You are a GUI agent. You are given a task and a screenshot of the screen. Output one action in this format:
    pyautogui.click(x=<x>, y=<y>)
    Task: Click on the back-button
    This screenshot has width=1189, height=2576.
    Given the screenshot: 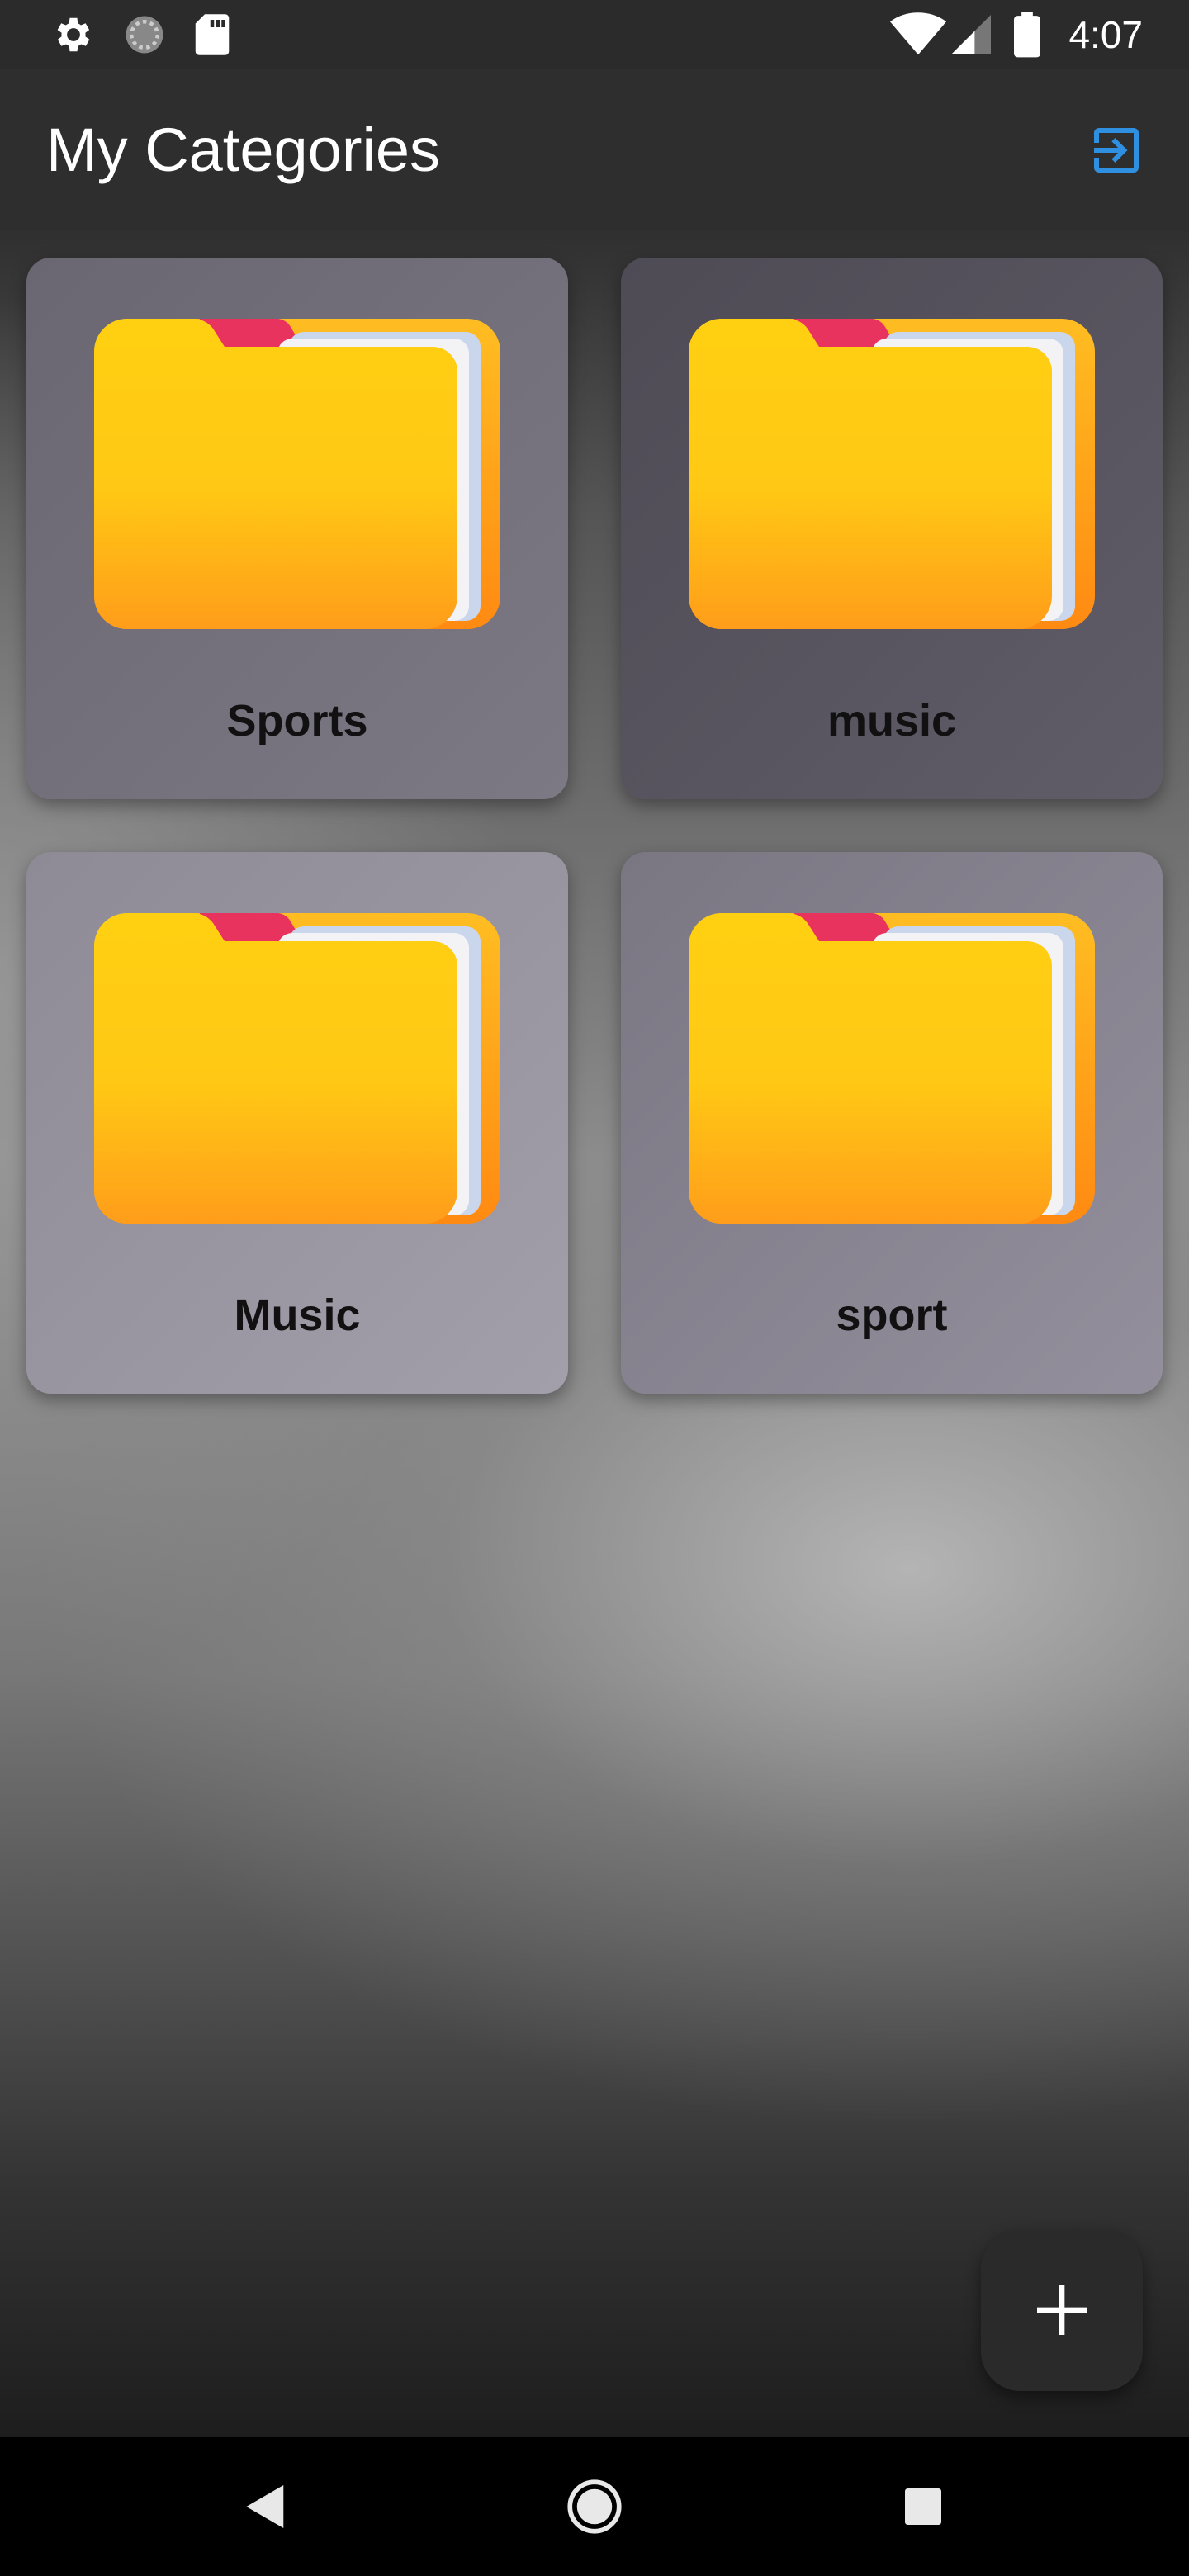 What is the action you would take?
    pyautogui.click(x=266, y=2506)
    